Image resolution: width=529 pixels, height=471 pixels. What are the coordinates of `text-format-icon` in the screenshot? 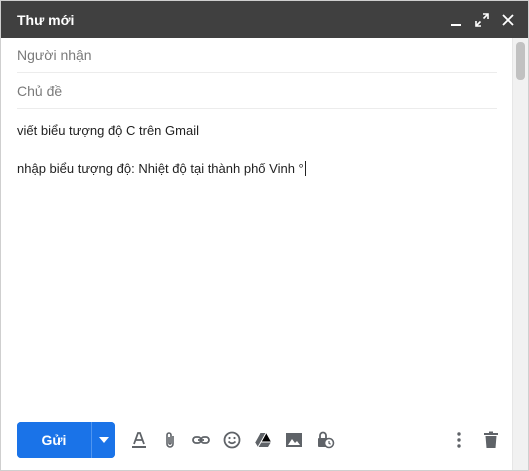 It's located at (139, 440).